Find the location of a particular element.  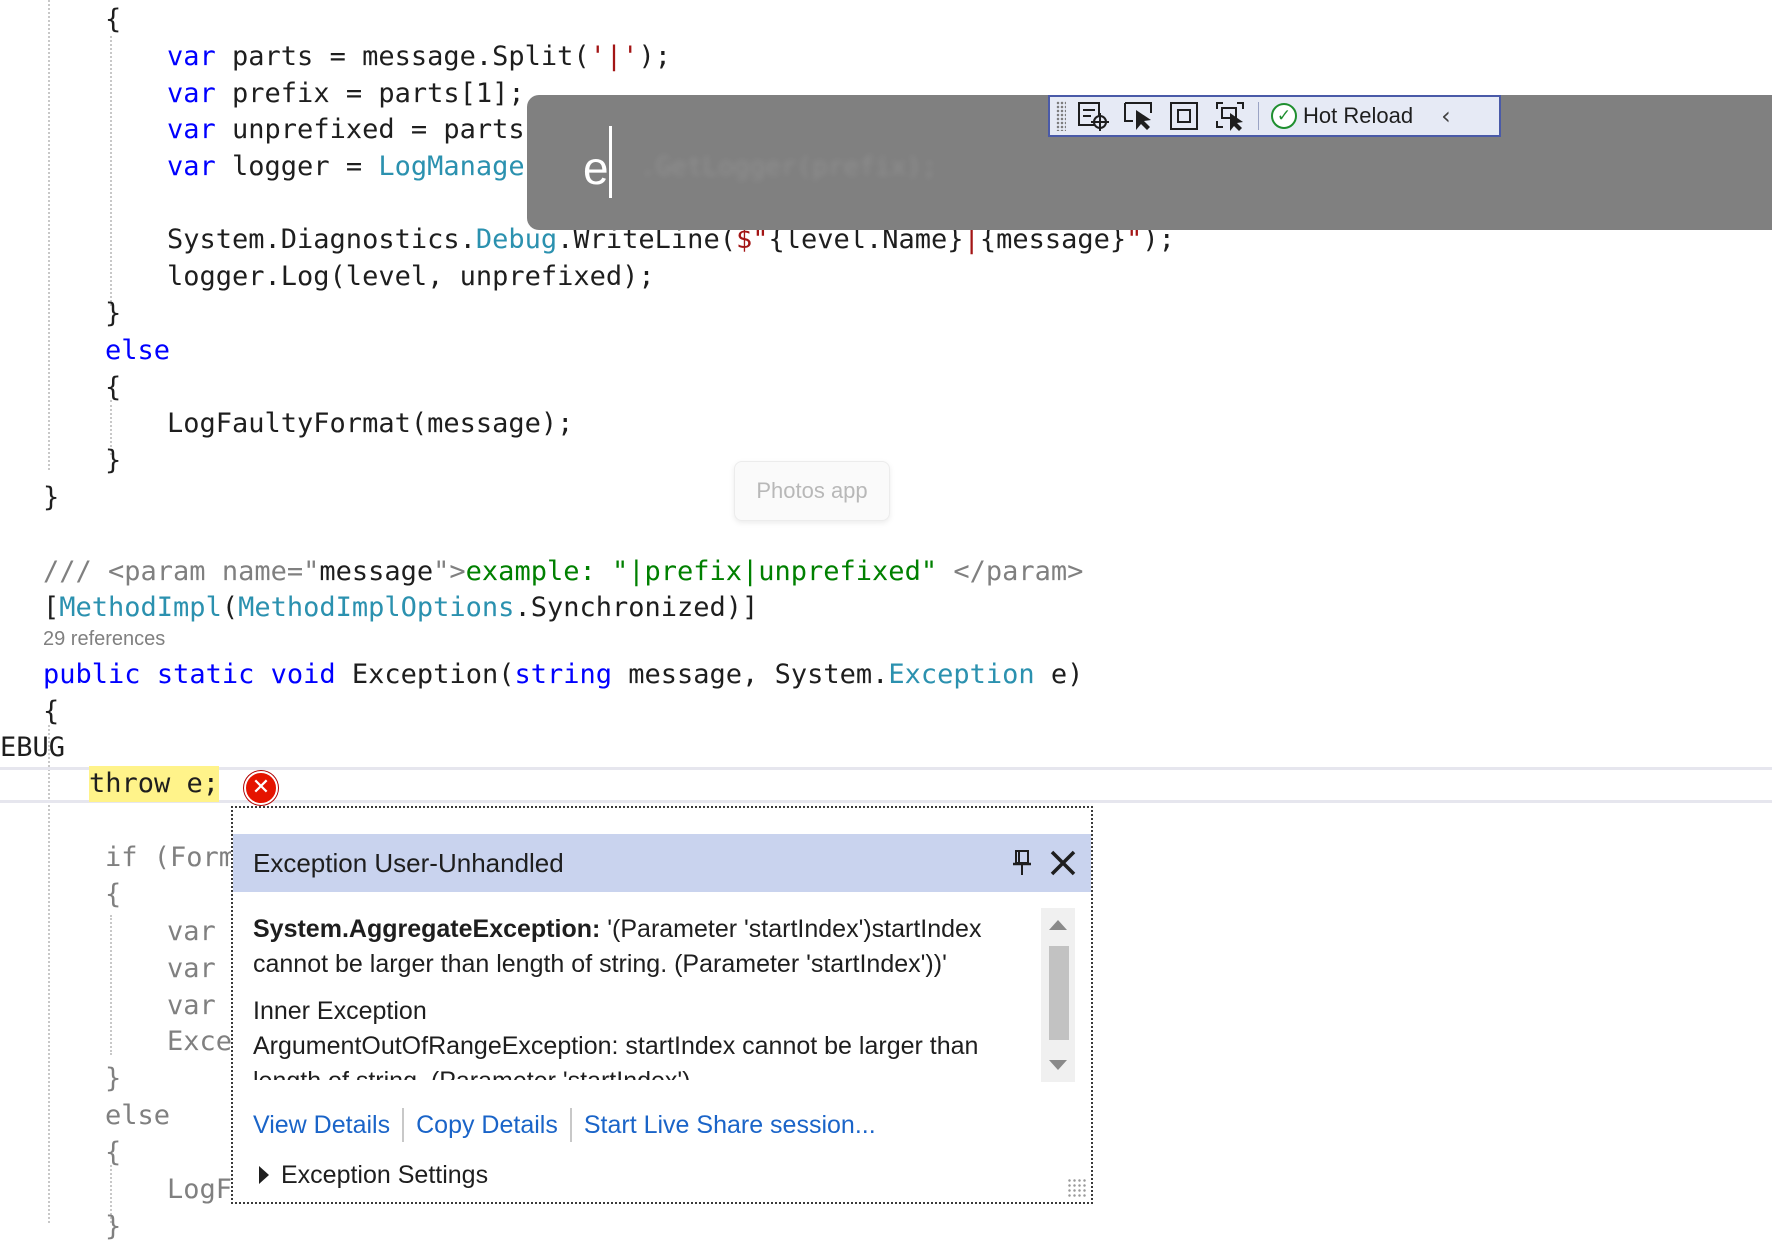

scroll-down-icon is located at coordinates (1058, 1065).